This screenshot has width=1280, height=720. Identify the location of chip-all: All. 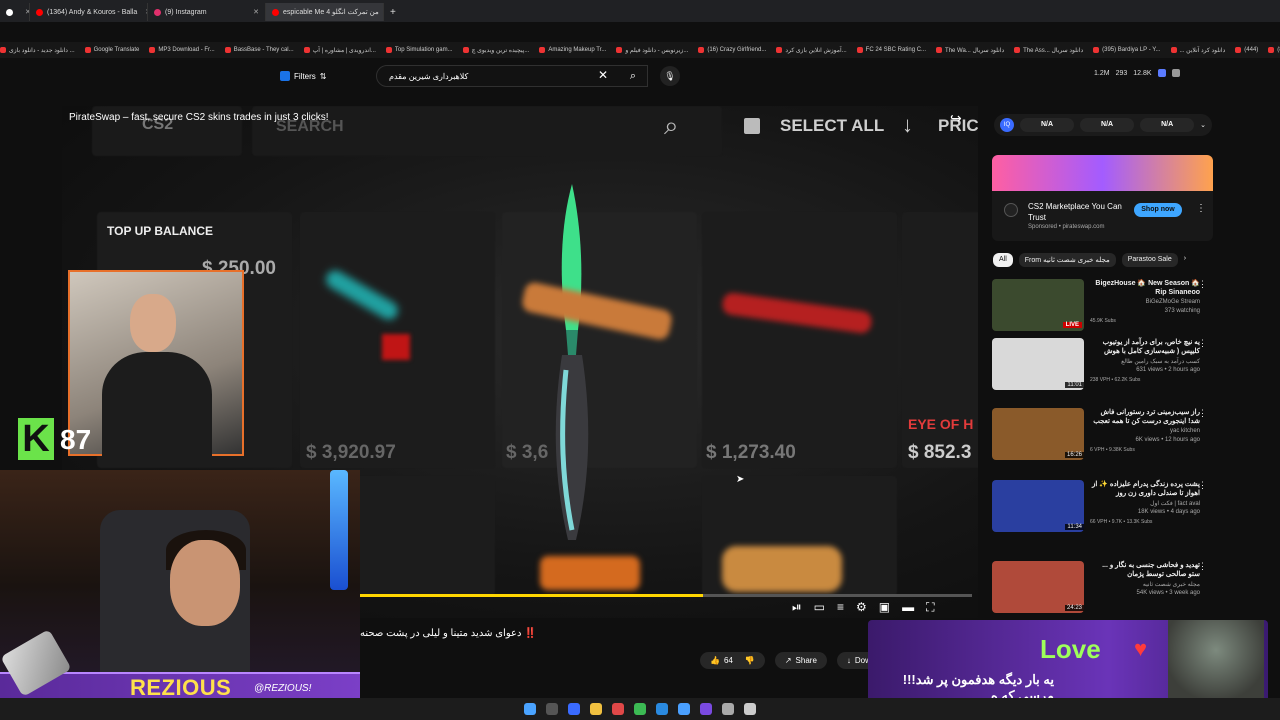
(1003, 260).